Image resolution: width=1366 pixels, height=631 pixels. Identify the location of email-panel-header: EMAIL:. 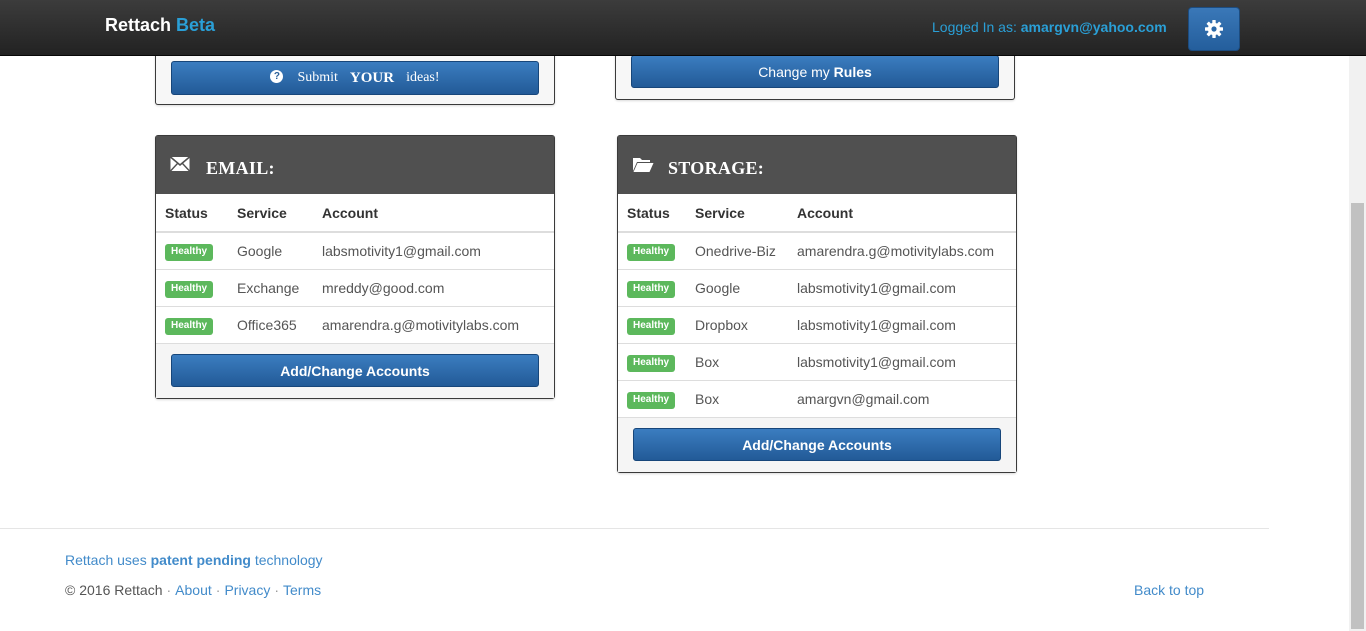
(355, 165).